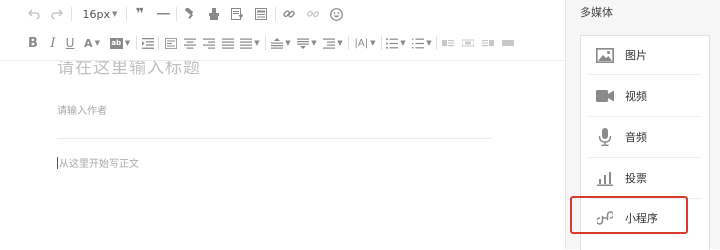 The height and width of the screenshot is (250, 720). I want to click on italic-icon: I, so click(53, 43).